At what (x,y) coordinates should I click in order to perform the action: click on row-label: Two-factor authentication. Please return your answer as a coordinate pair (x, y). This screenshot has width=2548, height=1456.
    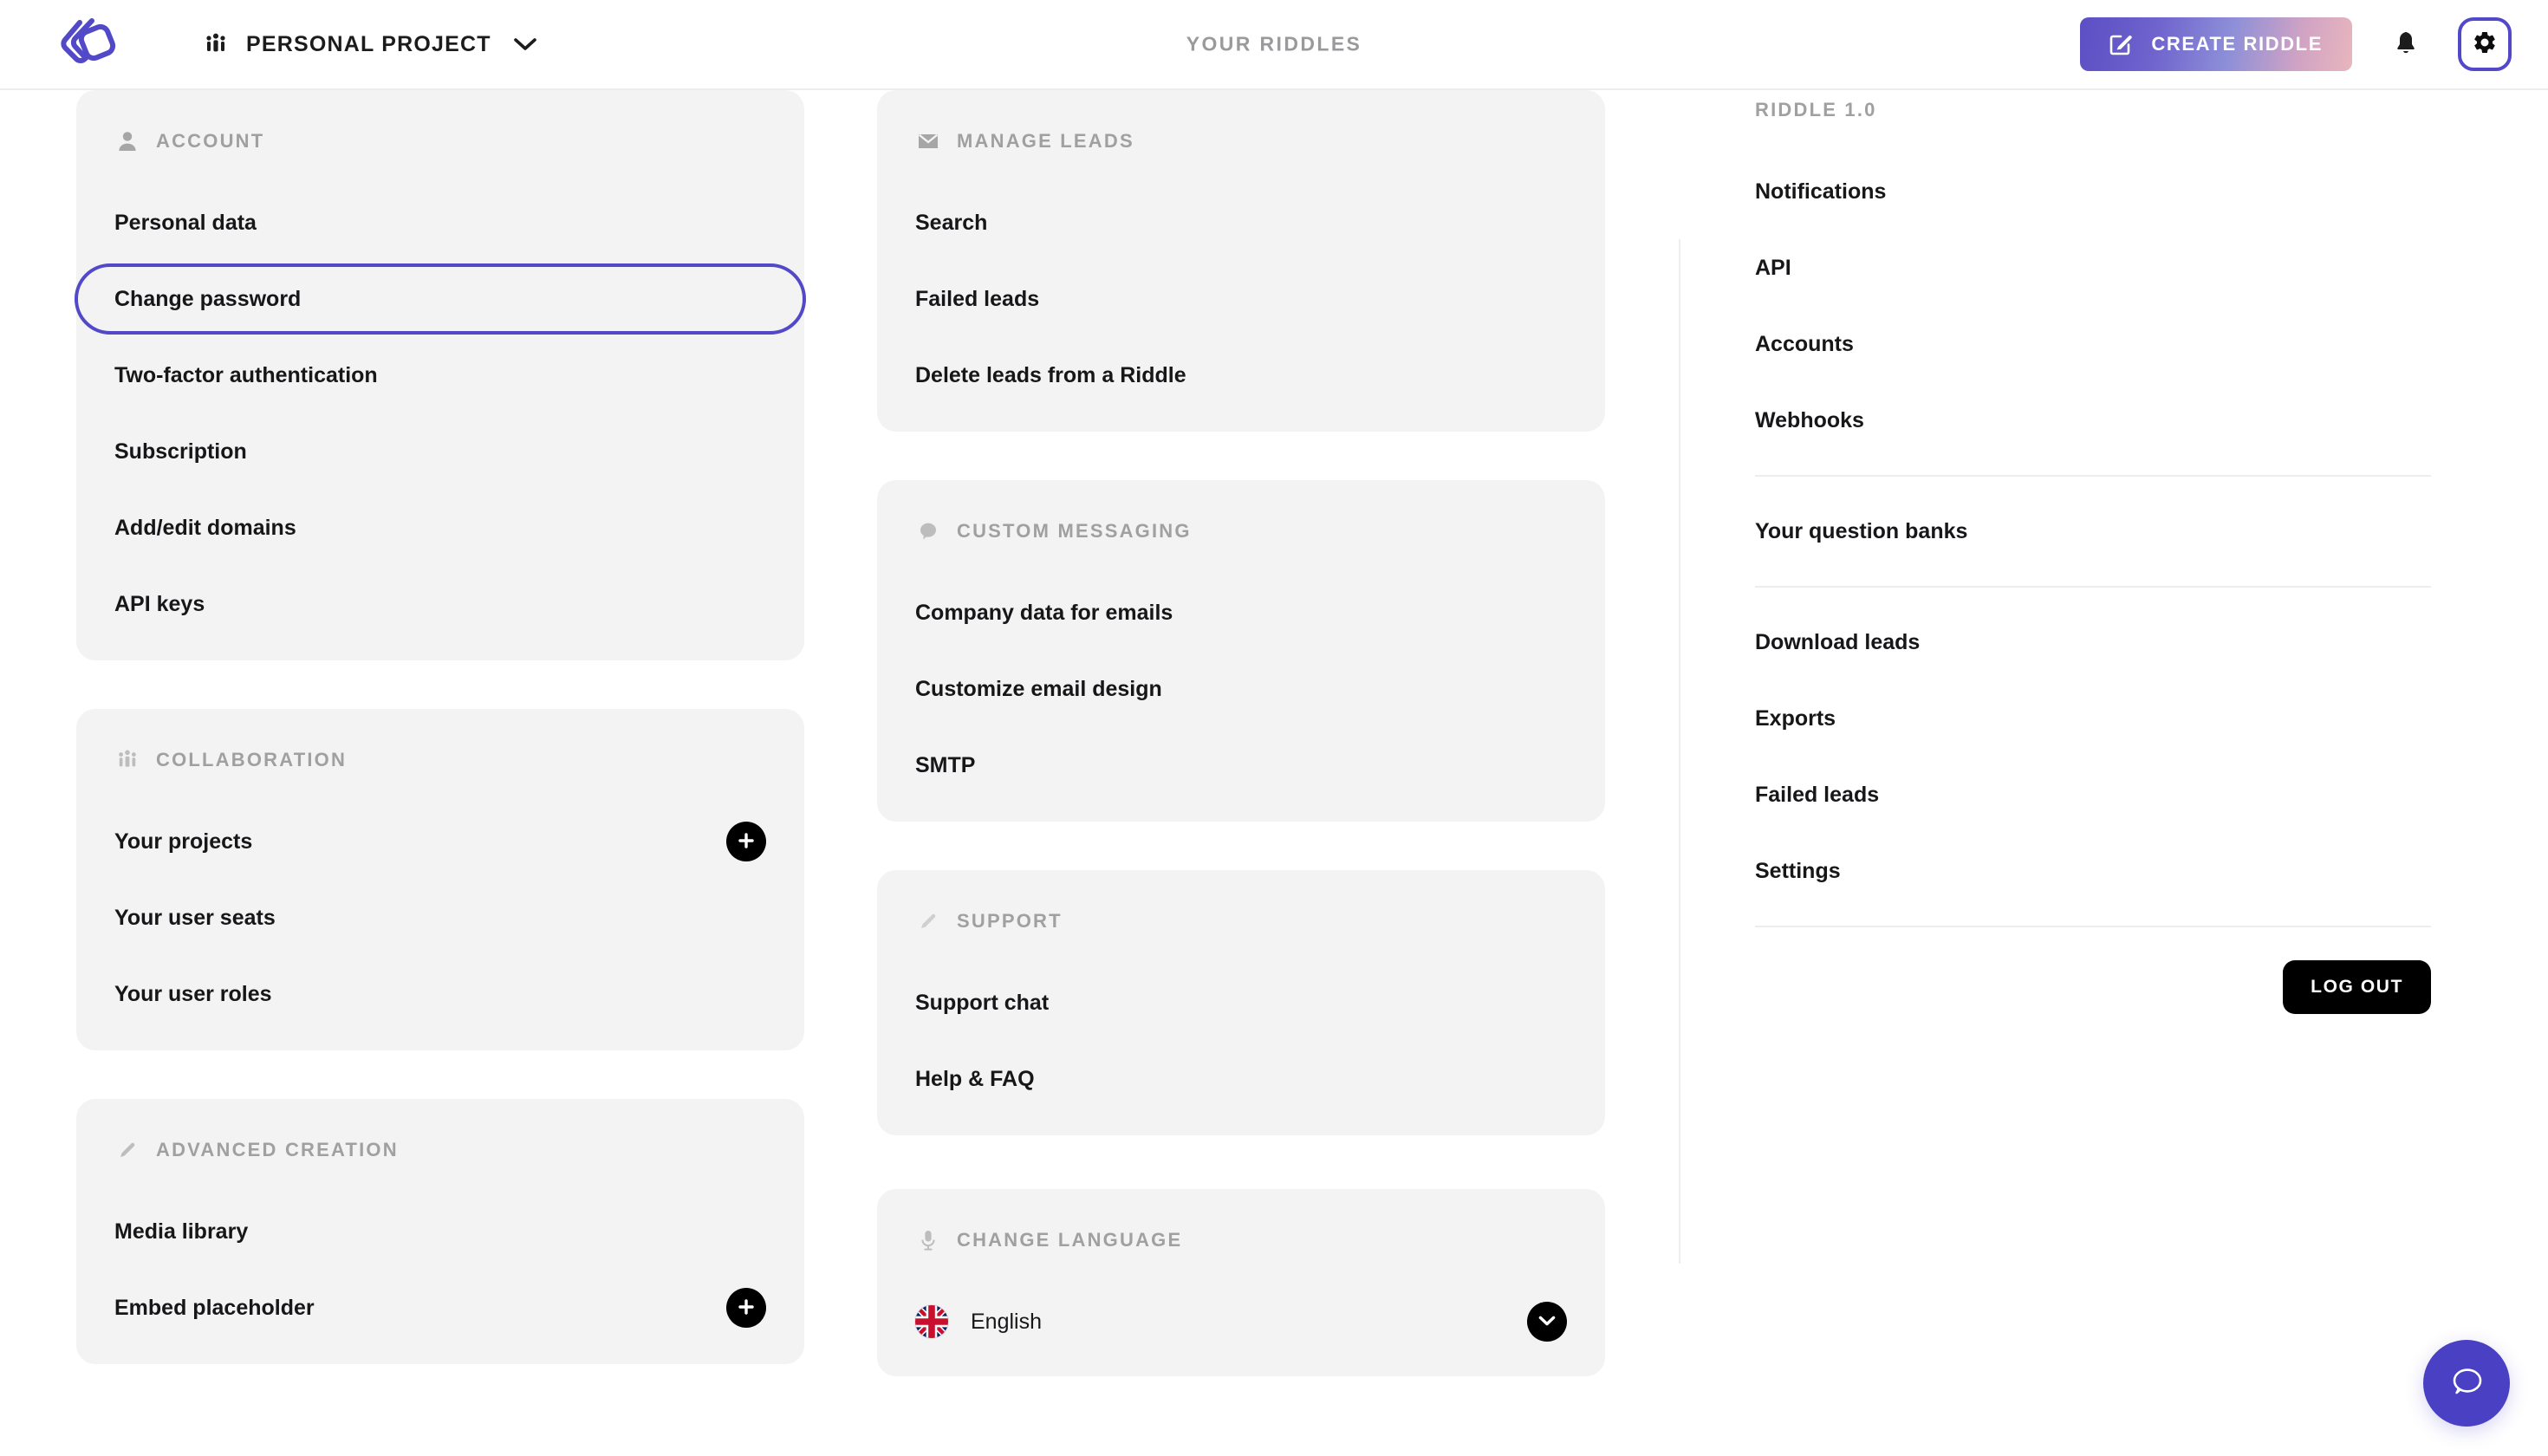
    Looking at the image, I should click on (246, 375).